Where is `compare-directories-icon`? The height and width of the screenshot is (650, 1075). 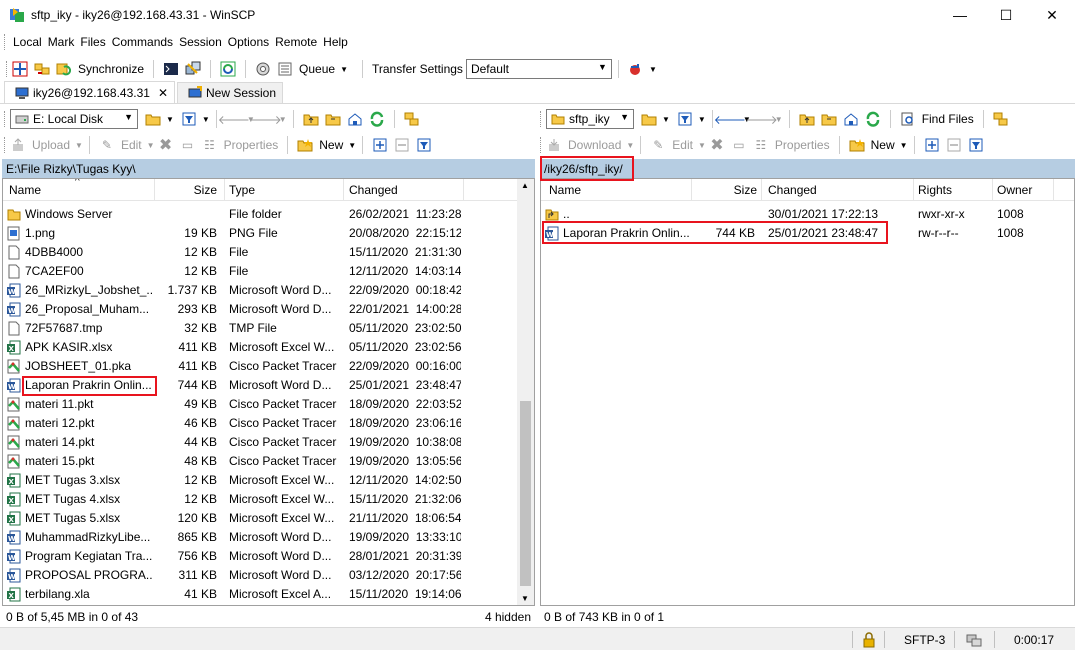 compare-directories-icon is located at coordinates (20, 69).